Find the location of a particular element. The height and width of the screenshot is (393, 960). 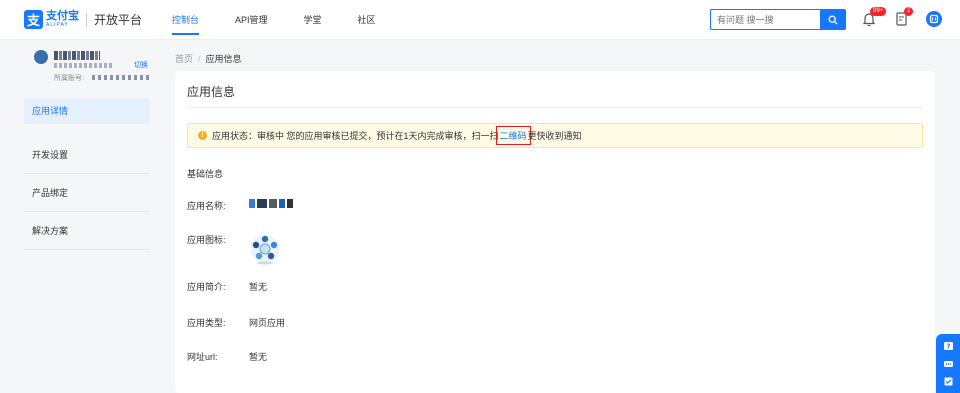

qr-code-link: 二维码 is located at coordinates (513, 135).